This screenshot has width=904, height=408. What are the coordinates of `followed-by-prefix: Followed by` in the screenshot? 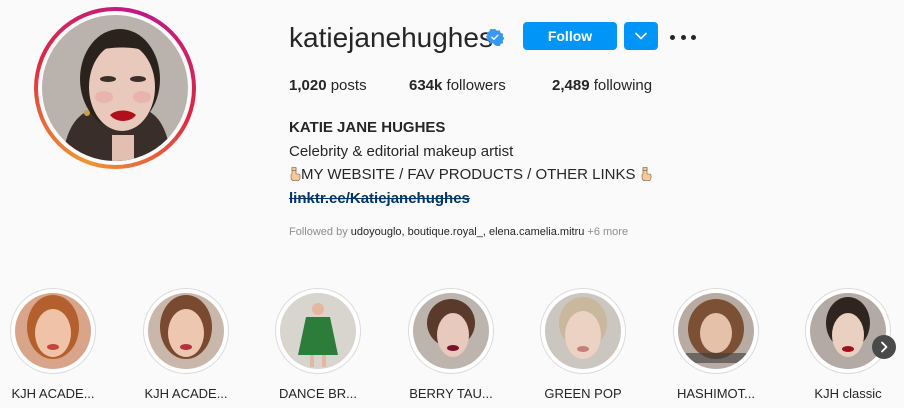 It's located at (318, 232).